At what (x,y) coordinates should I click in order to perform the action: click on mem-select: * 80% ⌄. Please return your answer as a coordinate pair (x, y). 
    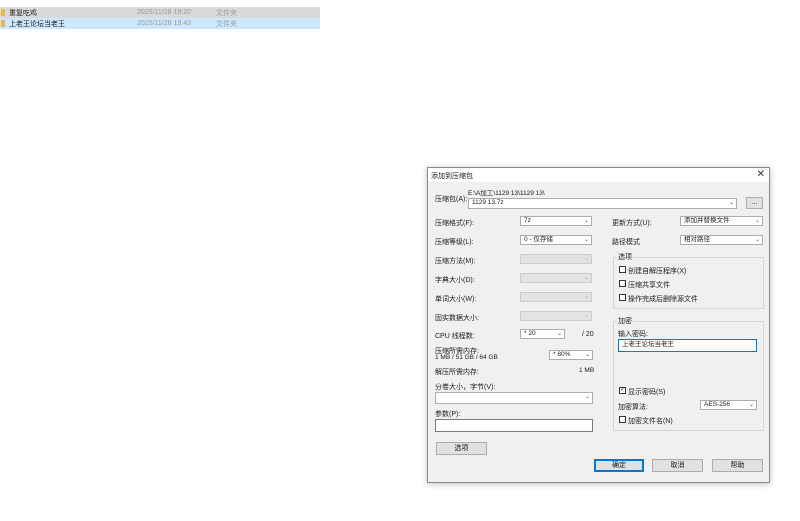
    Looking at the image, I should click on (571, 355).